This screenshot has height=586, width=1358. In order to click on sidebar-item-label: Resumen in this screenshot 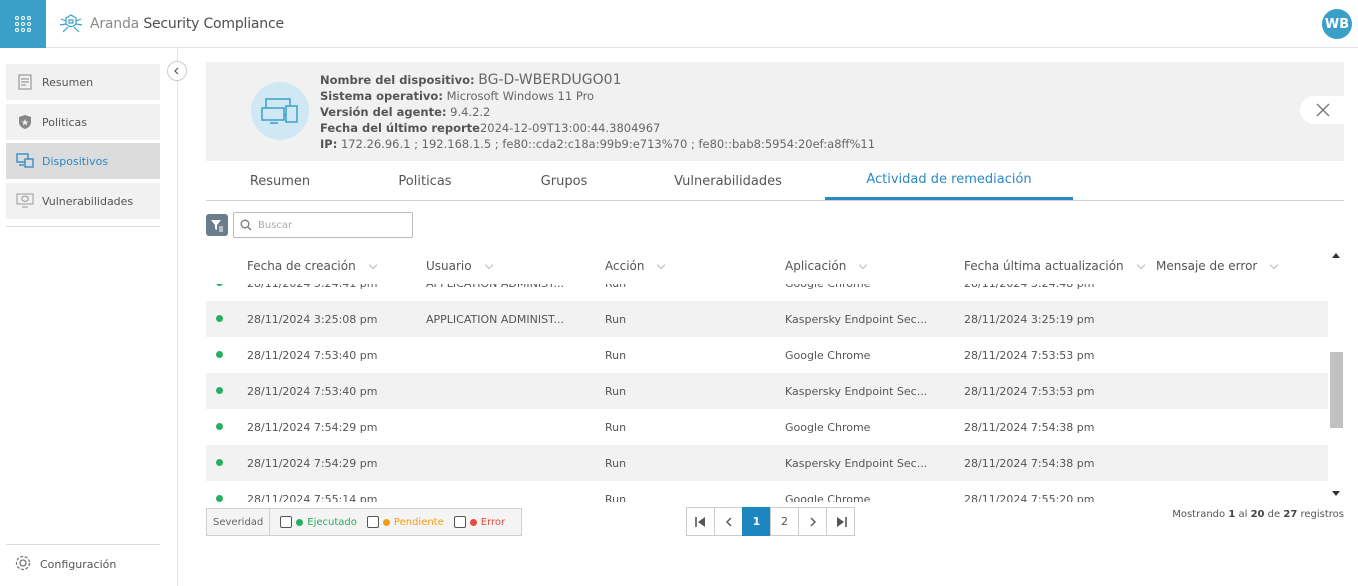, I will do `click(68, 82)`.